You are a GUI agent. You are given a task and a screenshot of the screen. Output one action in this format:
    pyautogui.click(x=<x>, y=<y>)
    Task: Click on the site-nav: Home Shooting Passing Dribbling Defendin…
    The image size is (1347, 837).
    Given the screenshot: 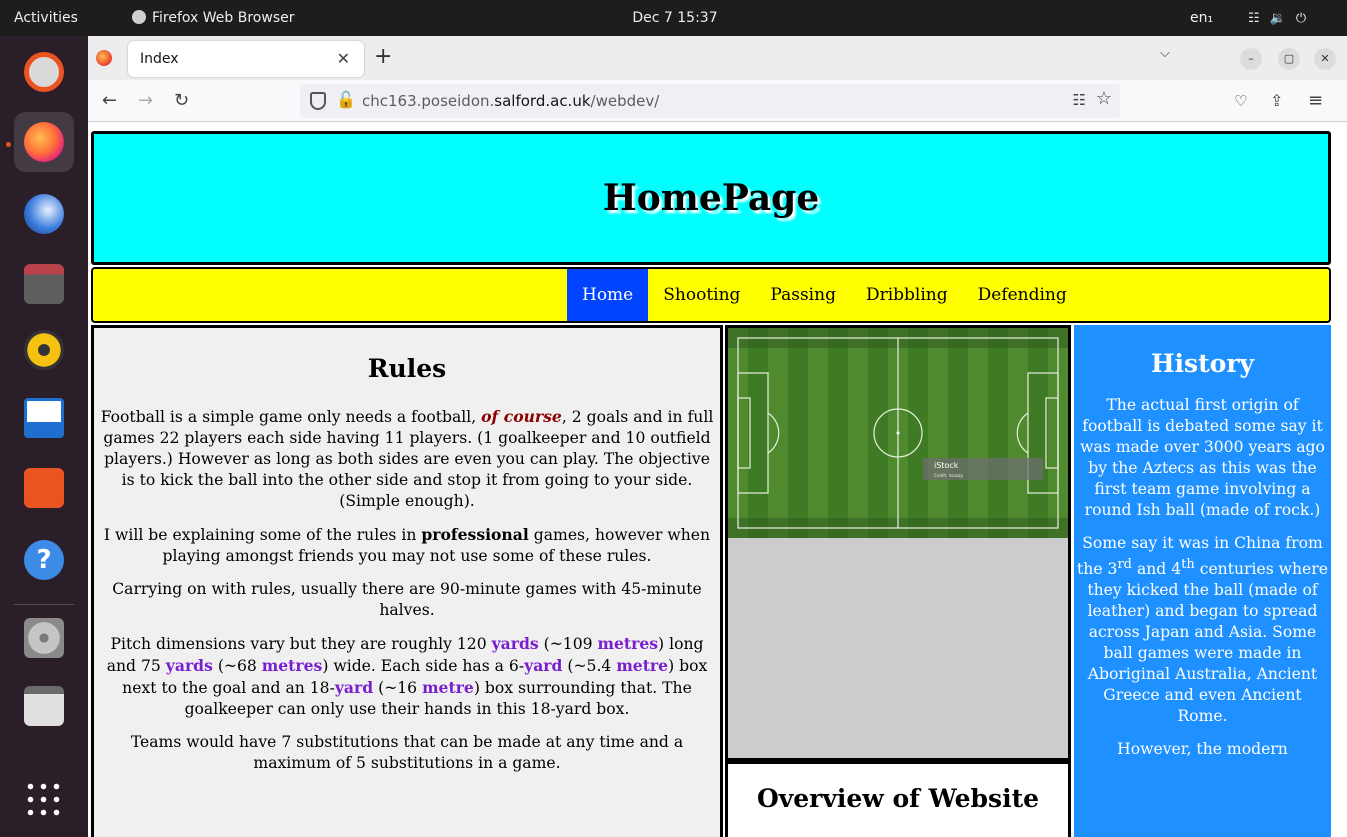 What is the action you would take?
    pyautogui.click(x=711, y=295)
    